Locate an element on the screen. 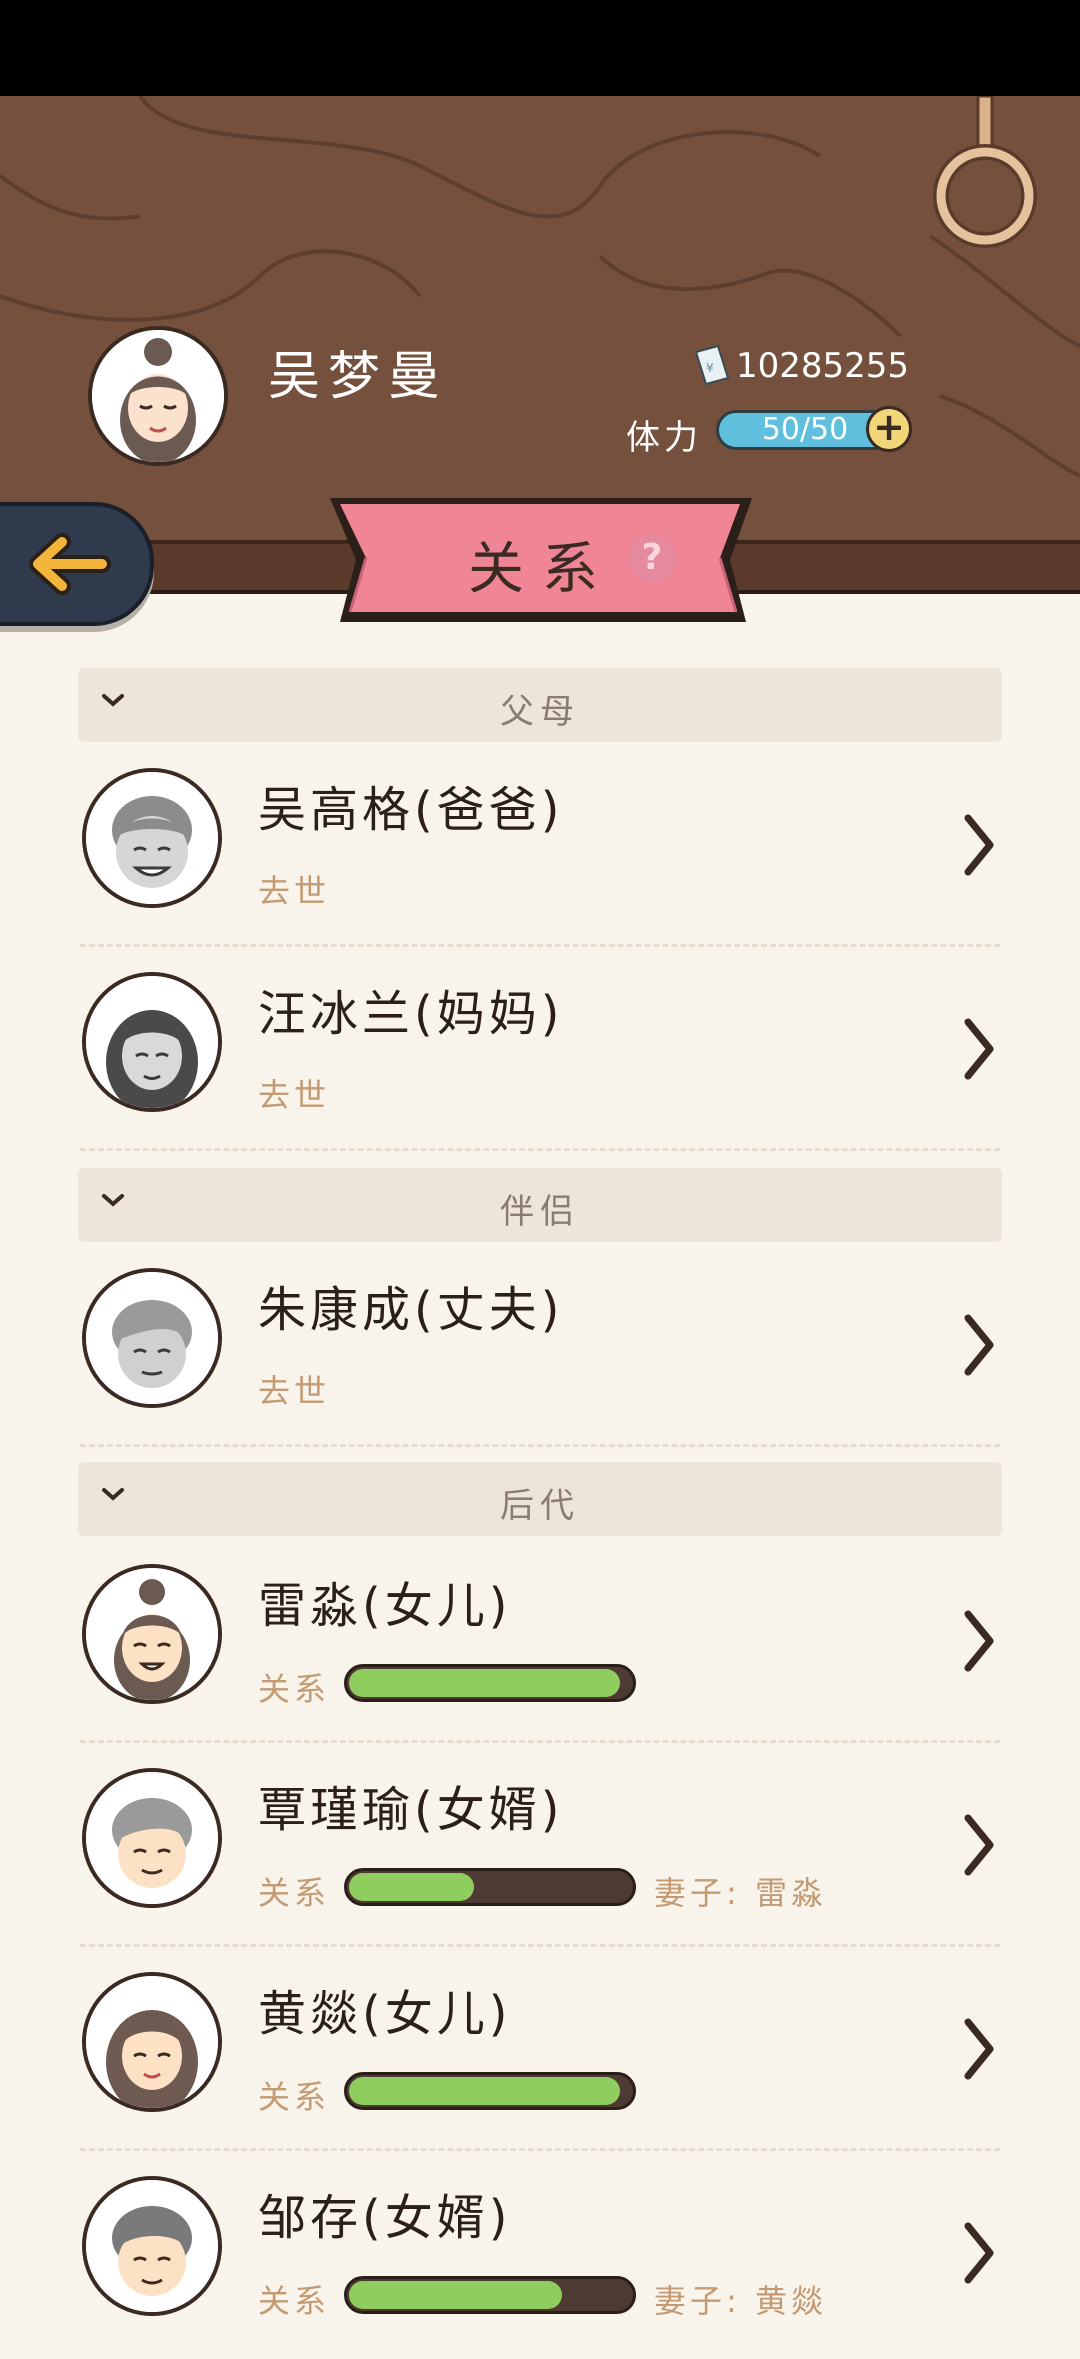 The height and width of the screenshot is (2359, 1080). section-header-partner: 伴侣 is located at coordinates (540, 1205).